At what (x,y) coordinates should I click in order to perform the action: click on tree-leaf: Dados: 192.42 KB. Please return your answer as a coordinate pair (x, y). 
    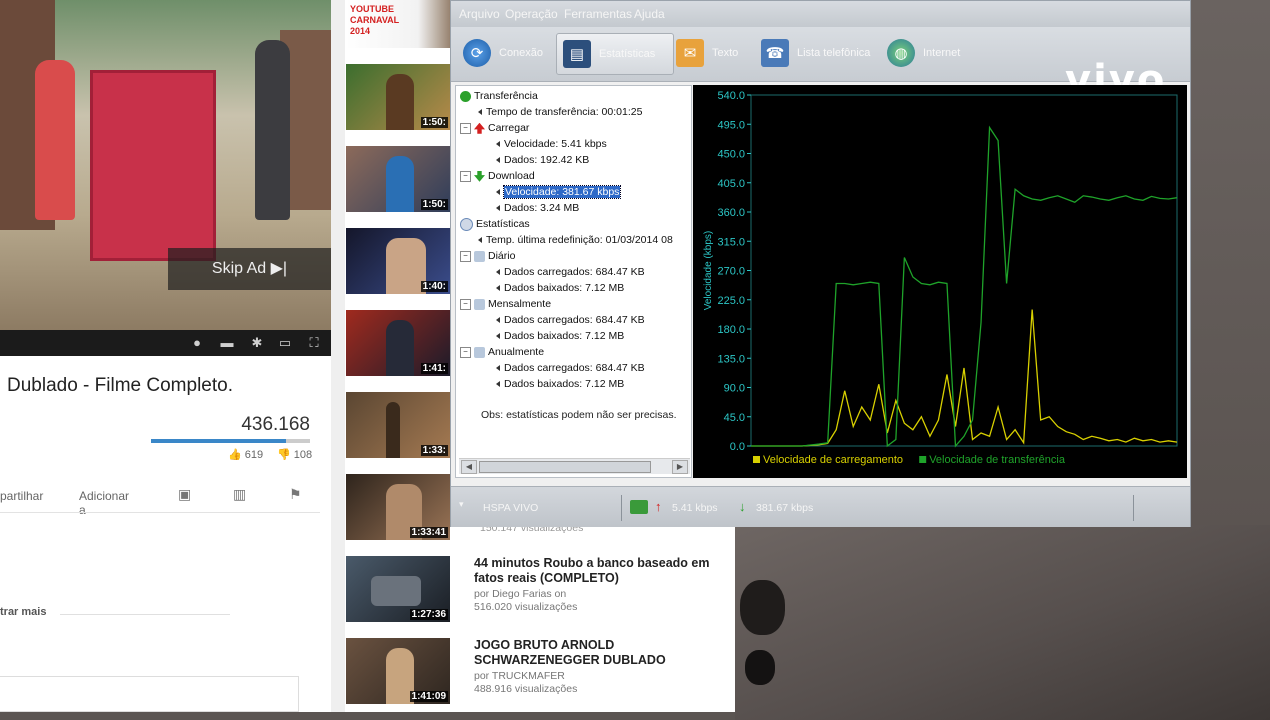
    Looking at the image, I should click on (542, 160).